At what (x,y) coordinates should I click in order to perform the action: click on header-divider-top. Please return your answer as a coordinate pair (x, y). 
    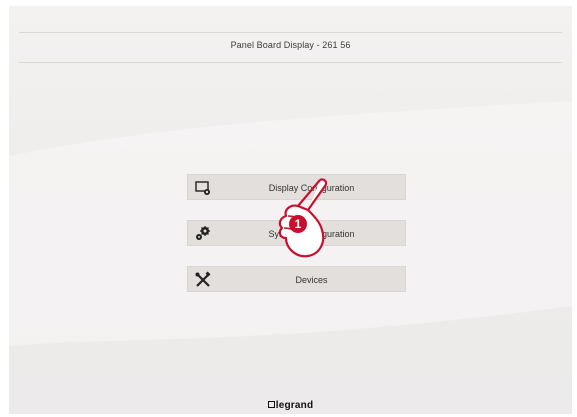
    Looking at the image, I should click on (290, 32).